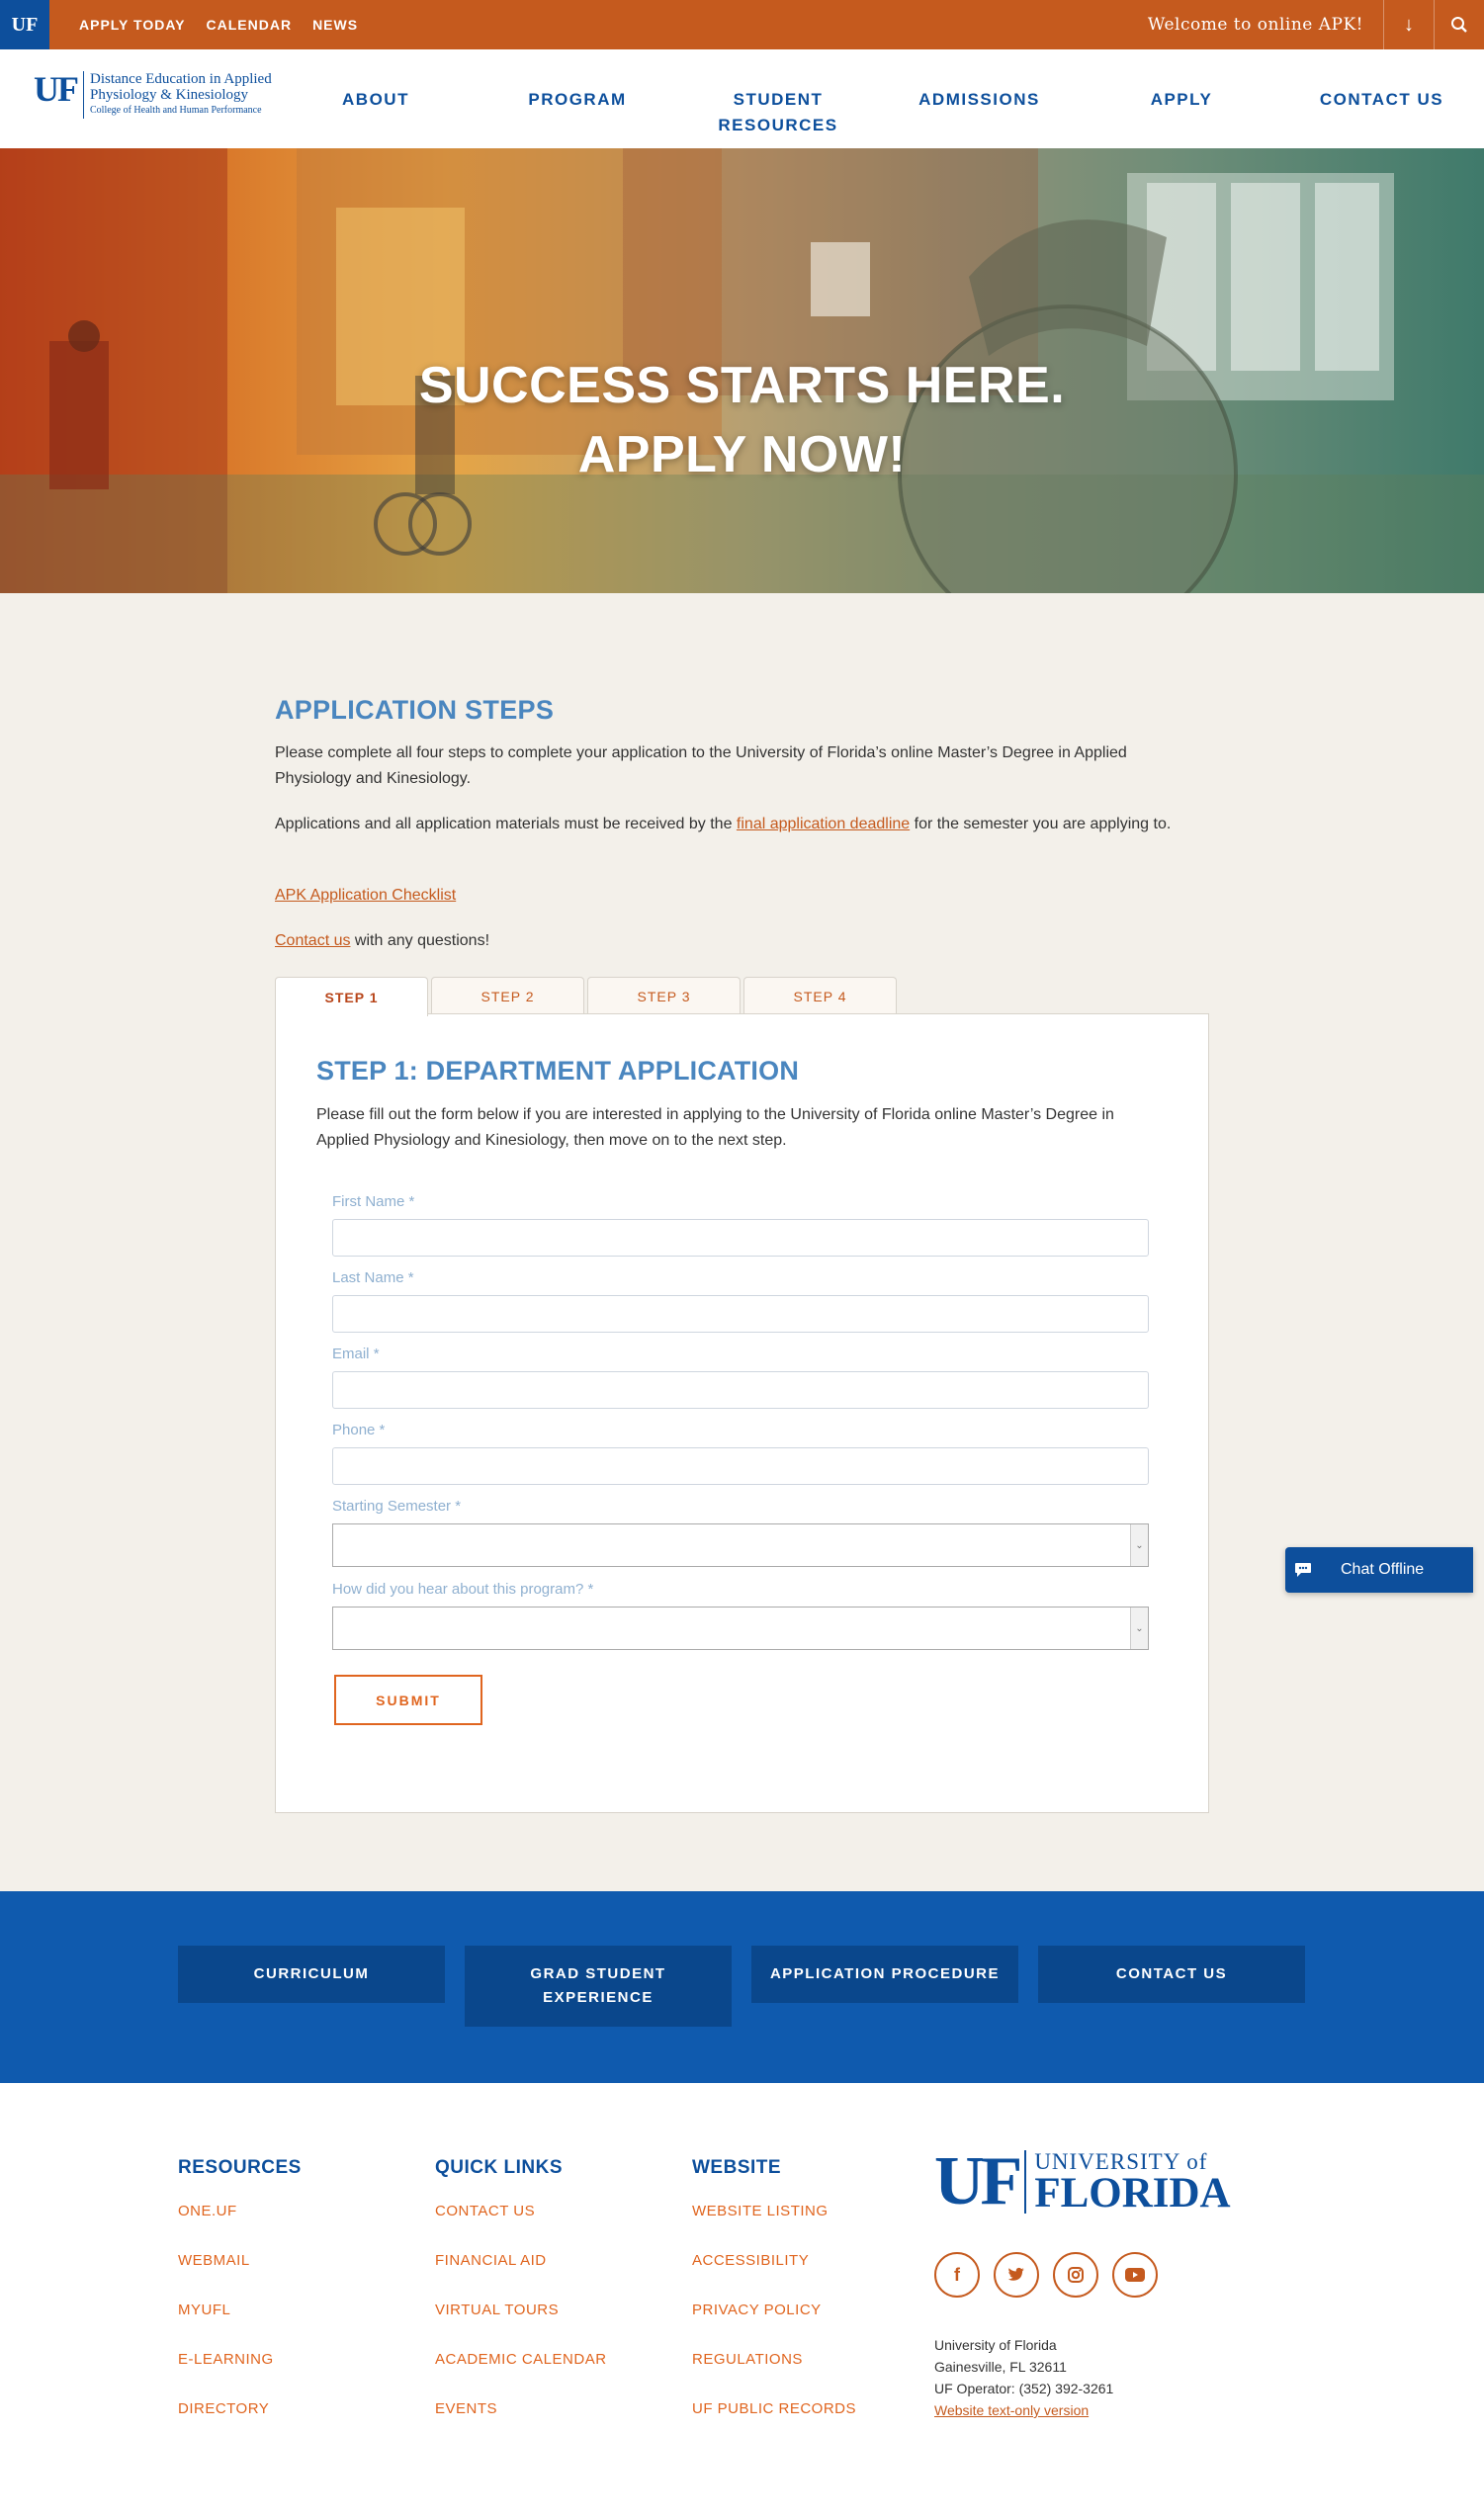 Image resolution: width=1484 pixels, height=2520 pixels. I want to click on final-deadline-link: final application deadline, so click(823, 824).